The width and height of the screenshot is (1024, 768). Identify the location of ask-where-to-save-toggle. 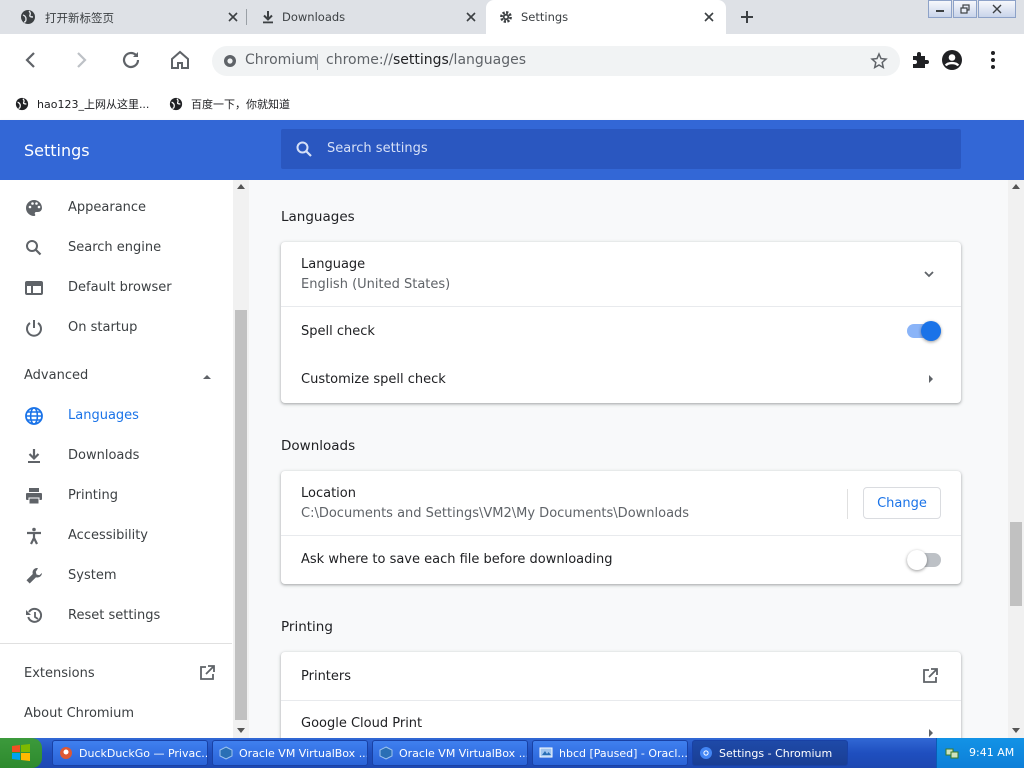
(924, 560).